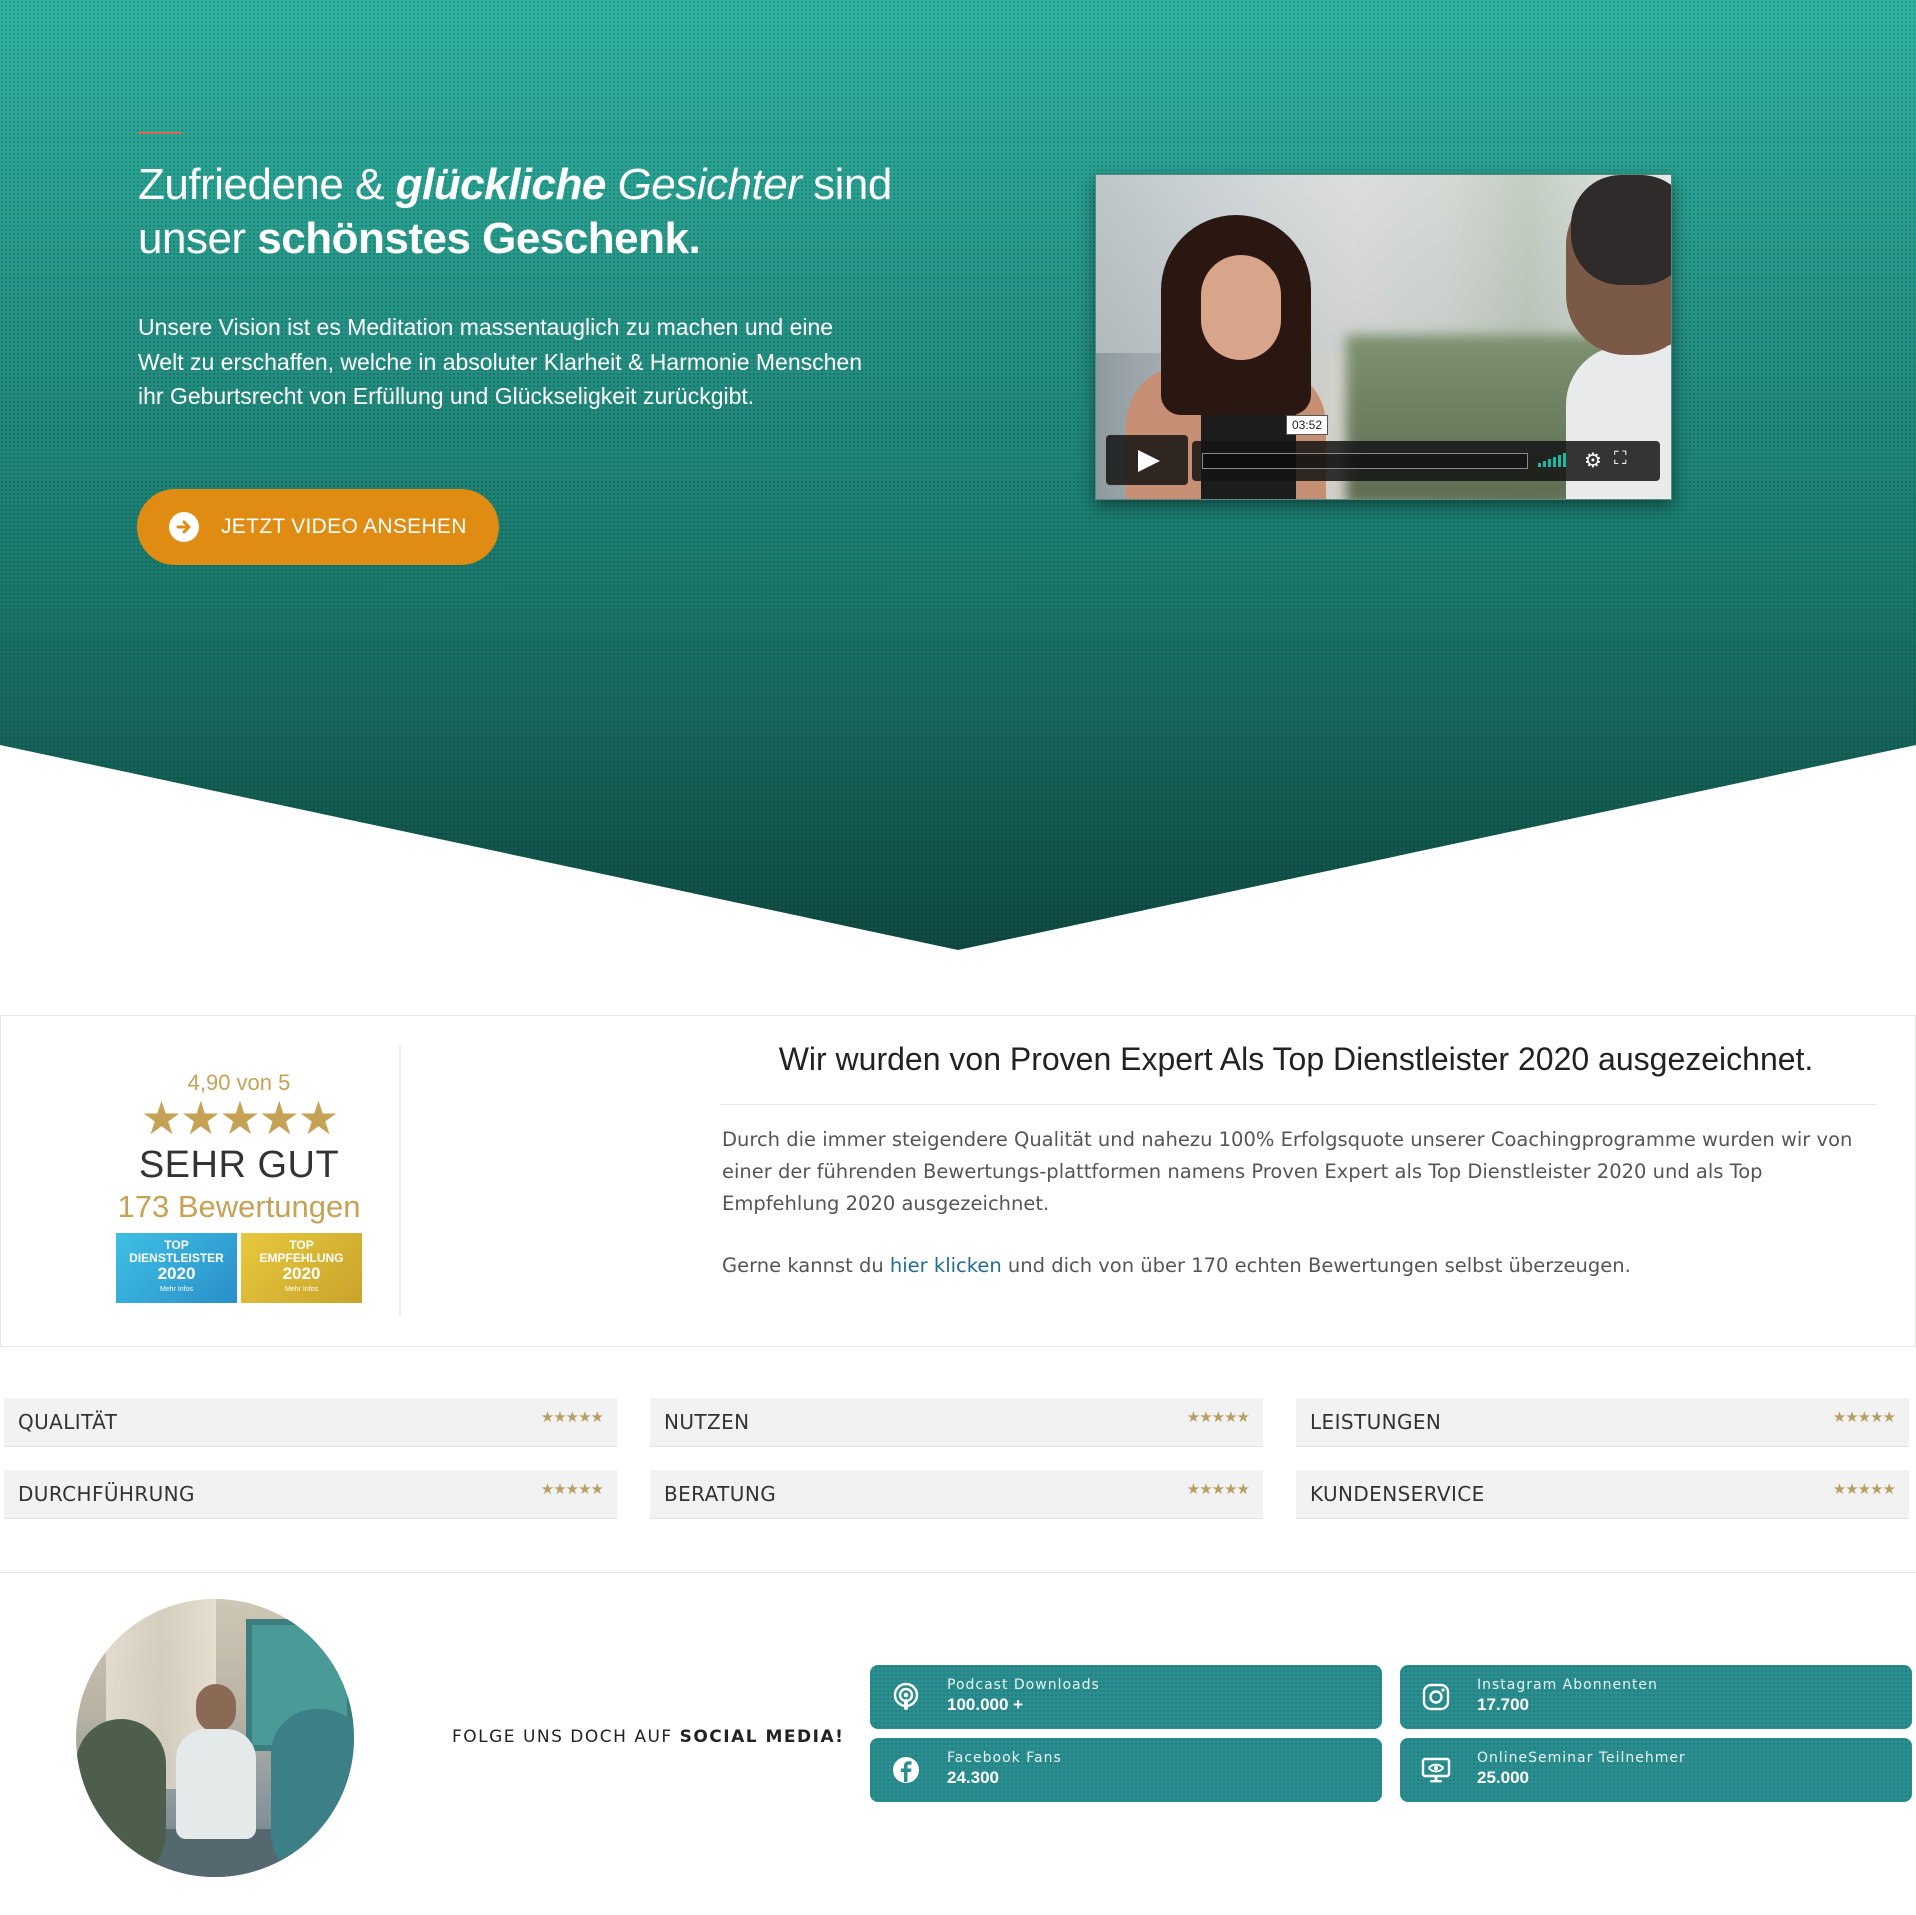 Image resolution: width=1916 pixels, height=1915 pixels. Describe the element at coordinates (1602, 1494) in the screenshot. I see `rating-row-kundenservice: KUNDENSERVICE ★★★★★` at that location.